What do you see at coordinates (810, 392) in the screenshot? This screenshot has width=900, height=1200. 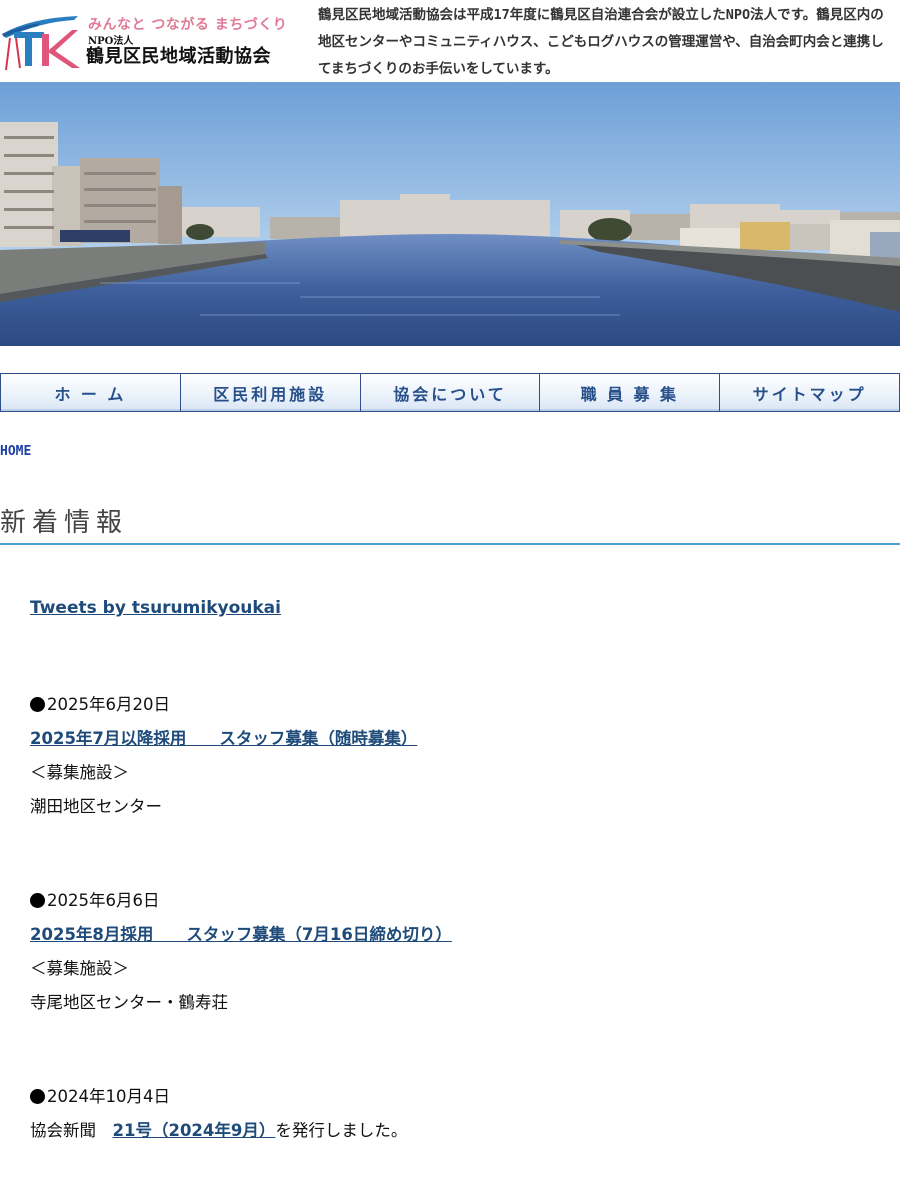 I see `nav-sitemap: サイトマップ` at bounding box center [810, 392].